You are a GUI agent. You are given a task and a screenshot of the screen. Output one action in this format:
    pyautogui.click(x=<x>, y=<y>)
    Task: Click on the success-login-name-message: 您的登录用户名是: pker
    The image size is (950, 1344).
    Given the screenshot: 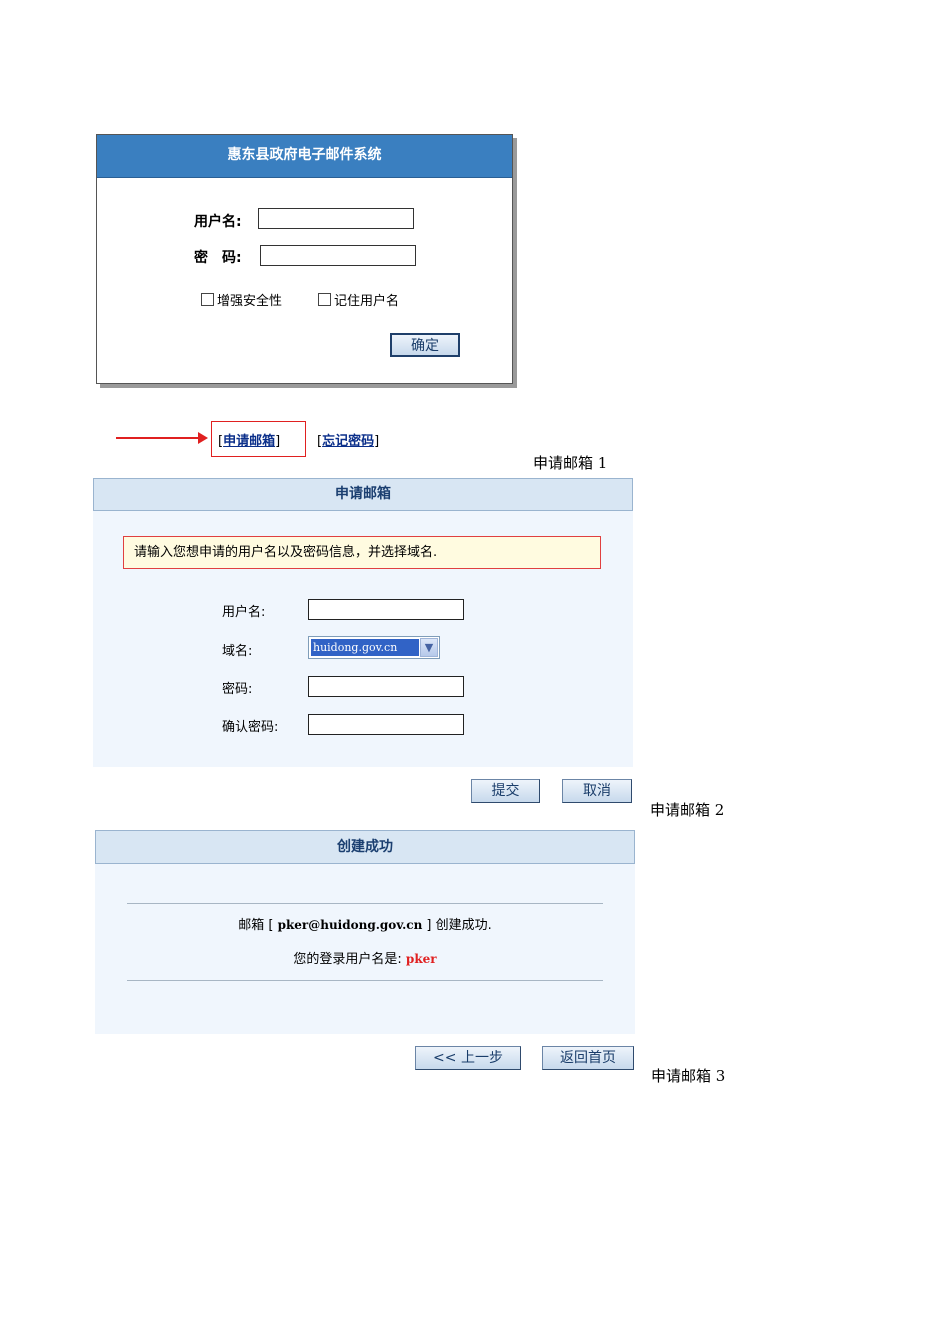 What is the action you would take?
    pyautogui.click(x=365, y=957)
    